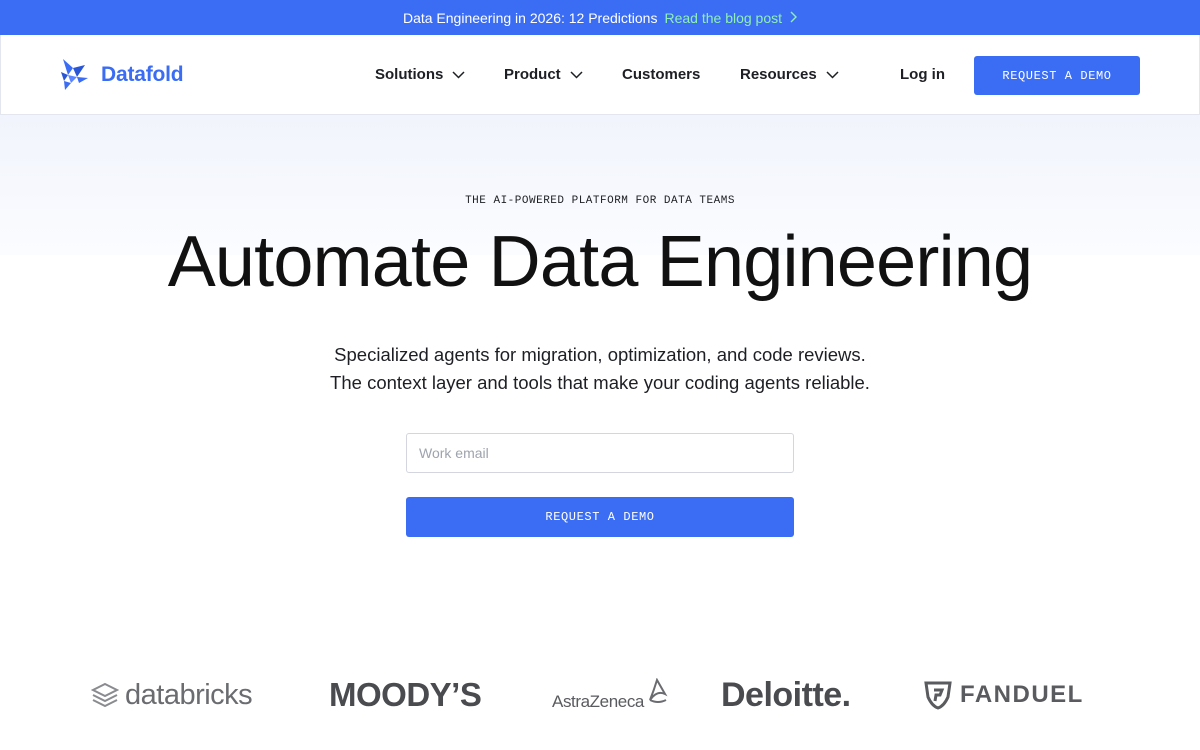  Describe the element at coordinates (75, 75) in the screenshot. I see `datafold-bird-icon` at that location.